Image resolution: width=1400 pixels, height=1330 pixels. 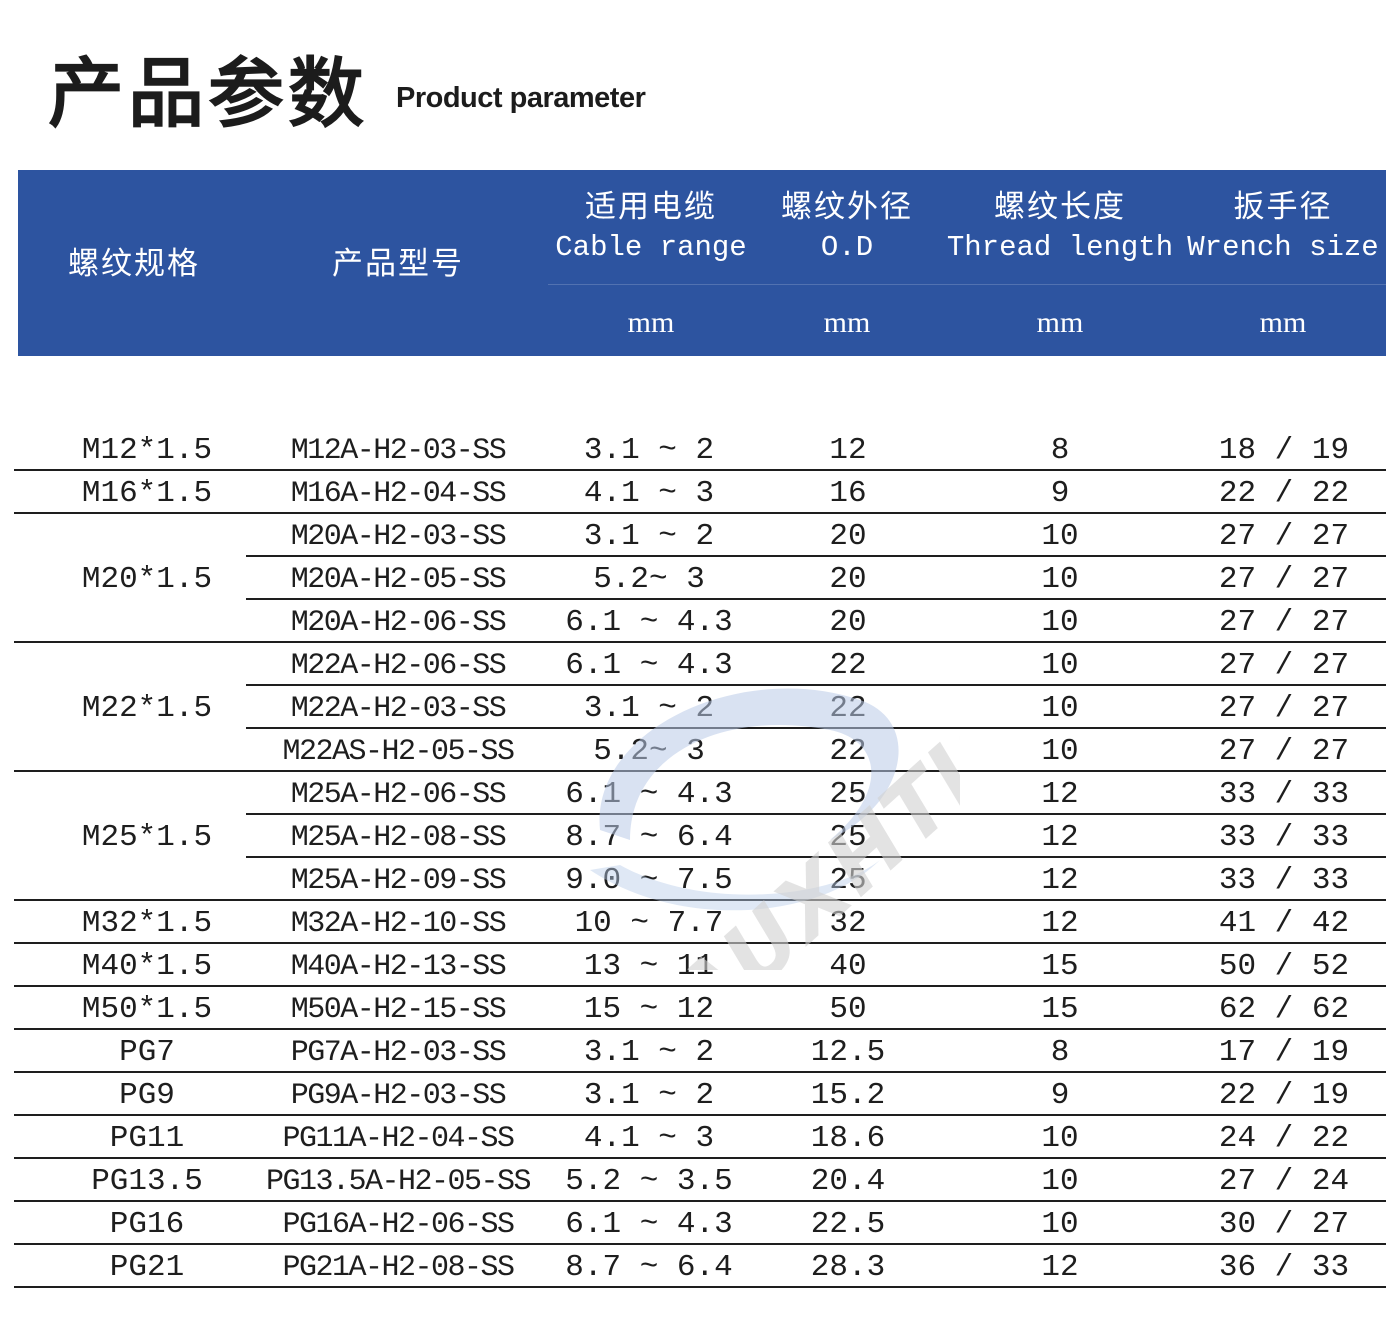 I want to click on outer-diameter-cell: 12.5, so click(x=848, y=1052).